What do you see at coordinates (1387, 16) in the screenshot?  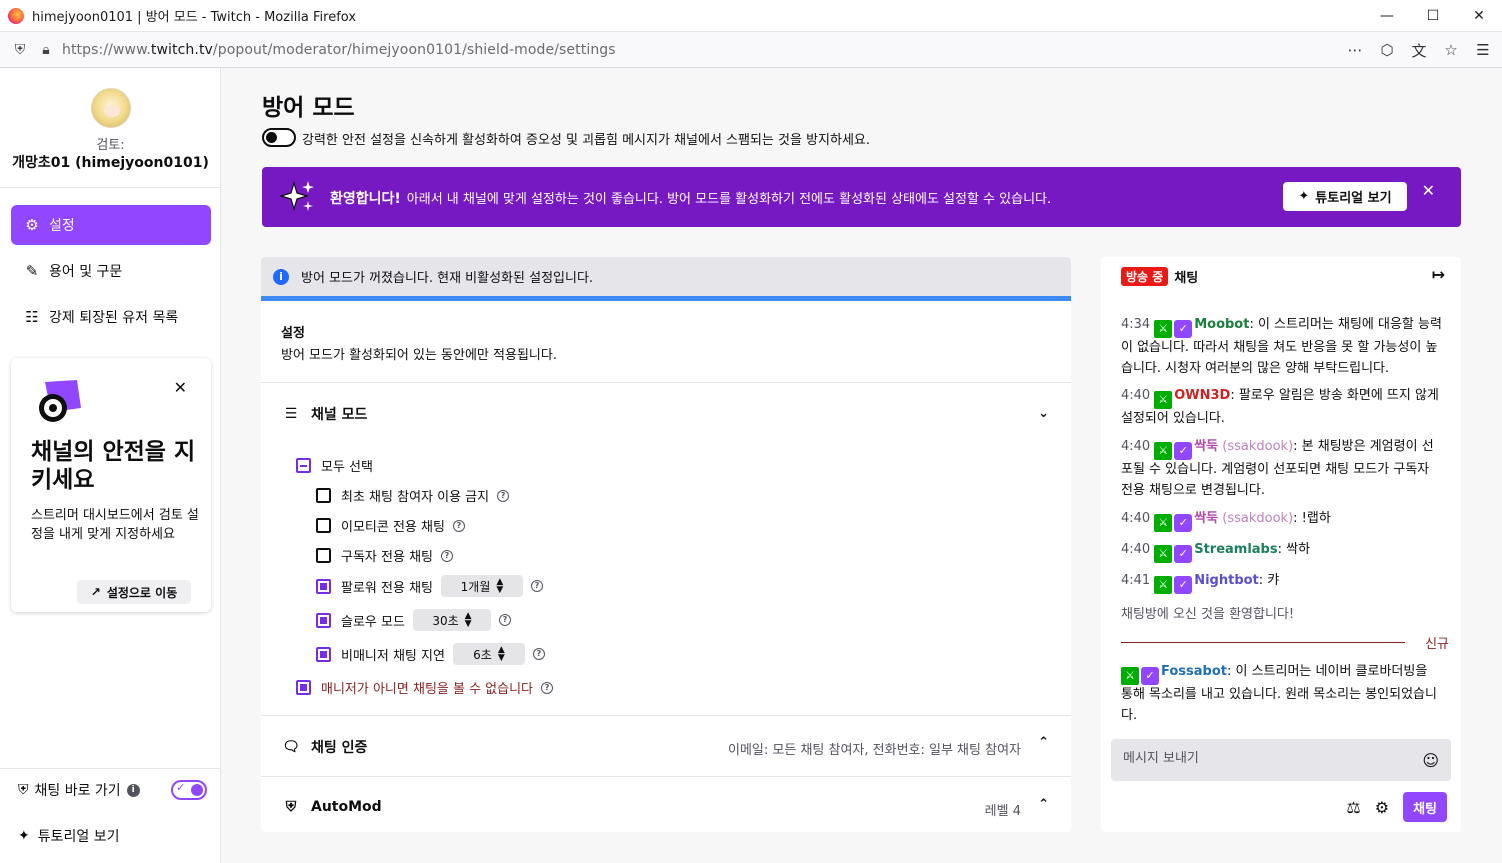 I see `minimize-icon: —` at bounding box center [1387, 16].